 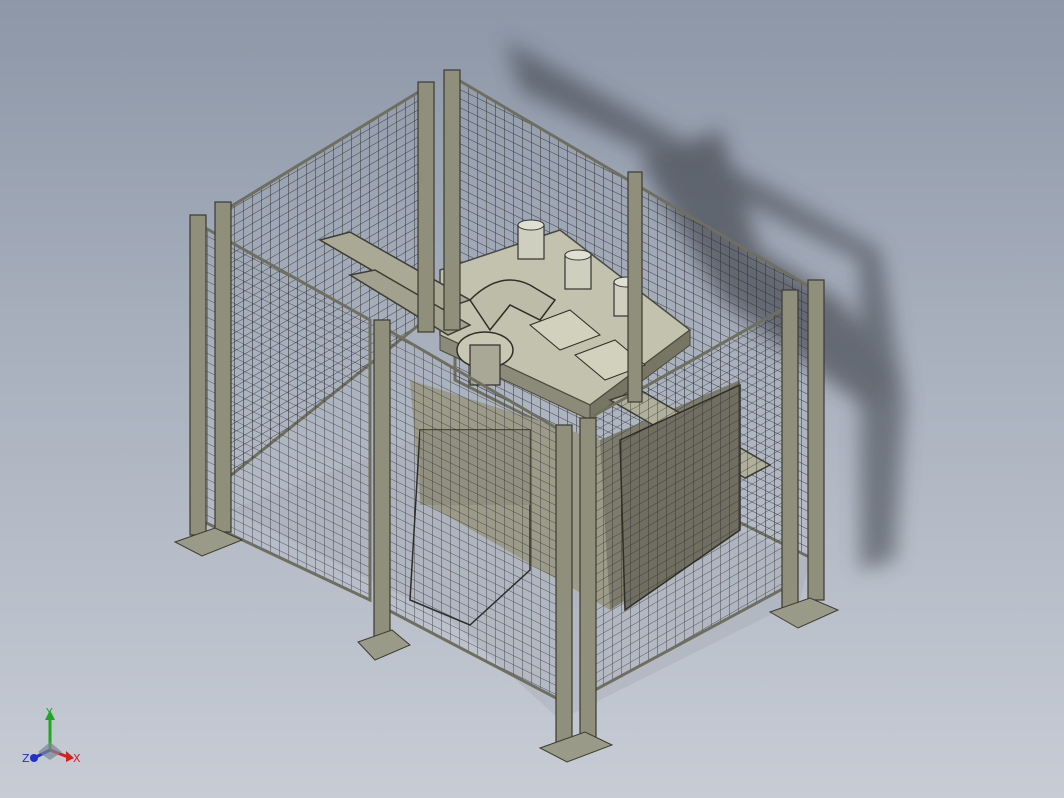 I want to click on x-axis-label: X, so click(x=77, y=758).